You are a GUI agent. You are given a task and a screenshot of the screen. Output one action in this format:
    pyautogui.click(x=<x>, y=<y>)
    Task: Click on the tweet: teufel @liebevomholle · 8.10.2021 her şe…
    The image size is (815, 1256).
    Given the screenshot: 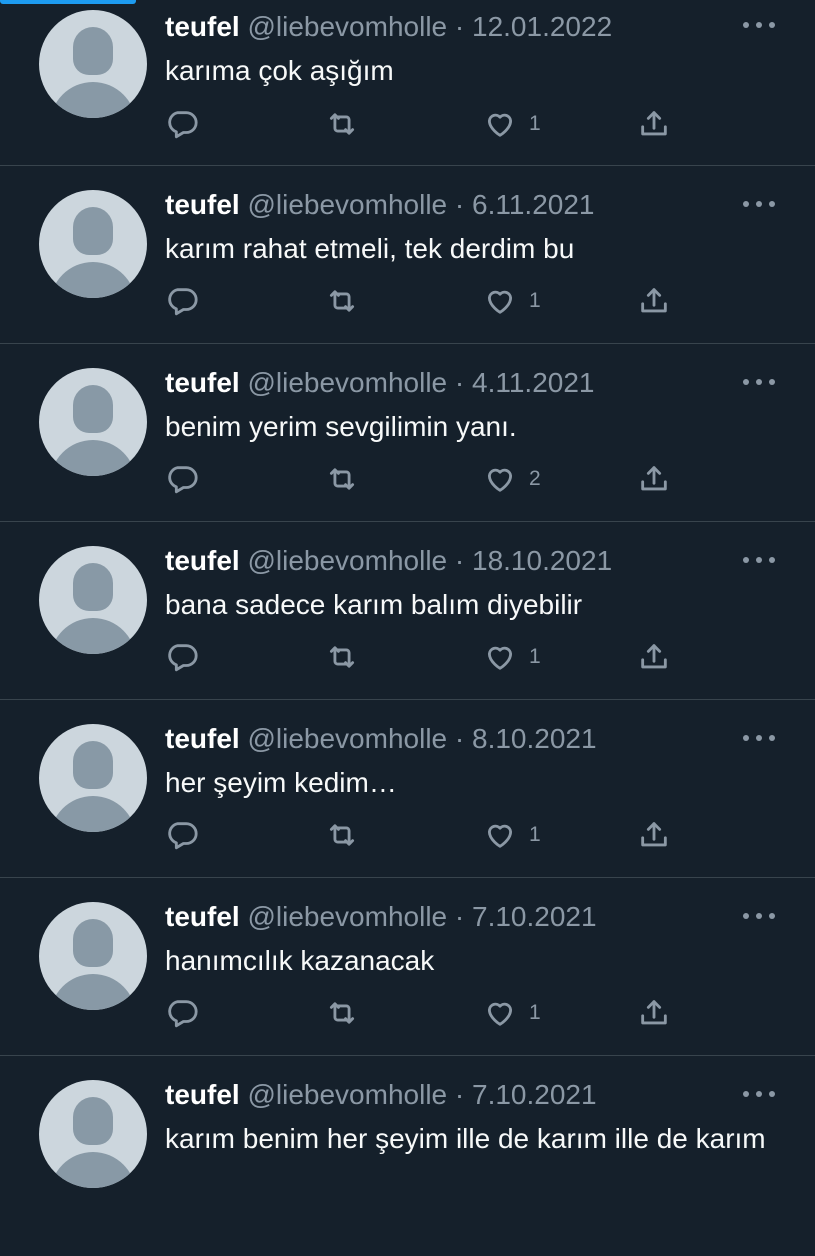 What is the action you would take?
    pyautogui.click(x=407, y=789)
    